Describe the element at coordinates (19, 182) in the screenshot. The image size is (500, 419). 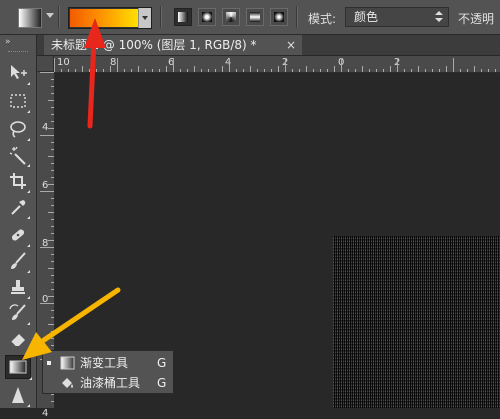
I see `crop-tool-icon` at that location.